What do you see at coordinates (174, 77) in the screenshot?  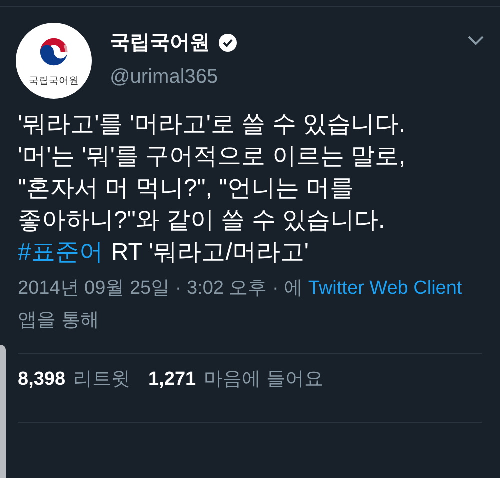 I see `account-handle: @urimal365` at bounding box center [174, 77].